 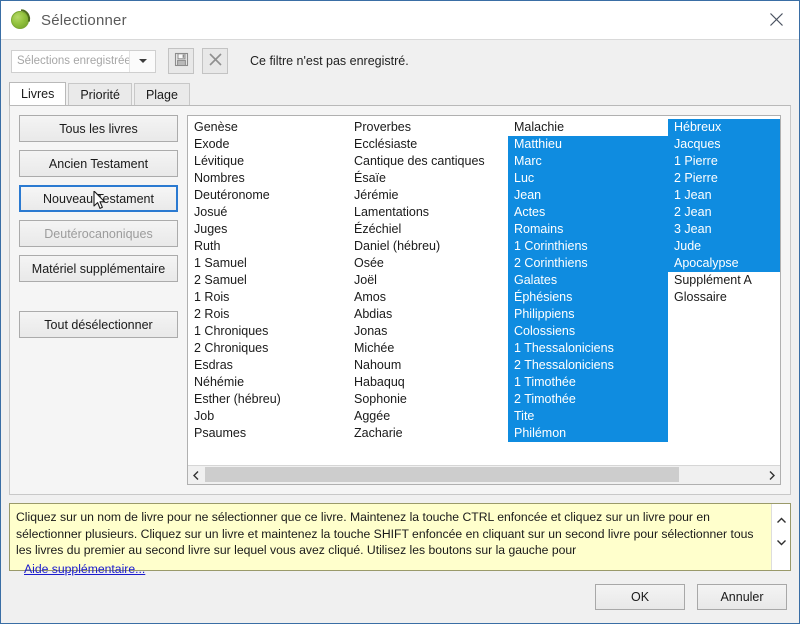 I want to click on list-item: Daniel (hébreu), so click(x=428, y=246).